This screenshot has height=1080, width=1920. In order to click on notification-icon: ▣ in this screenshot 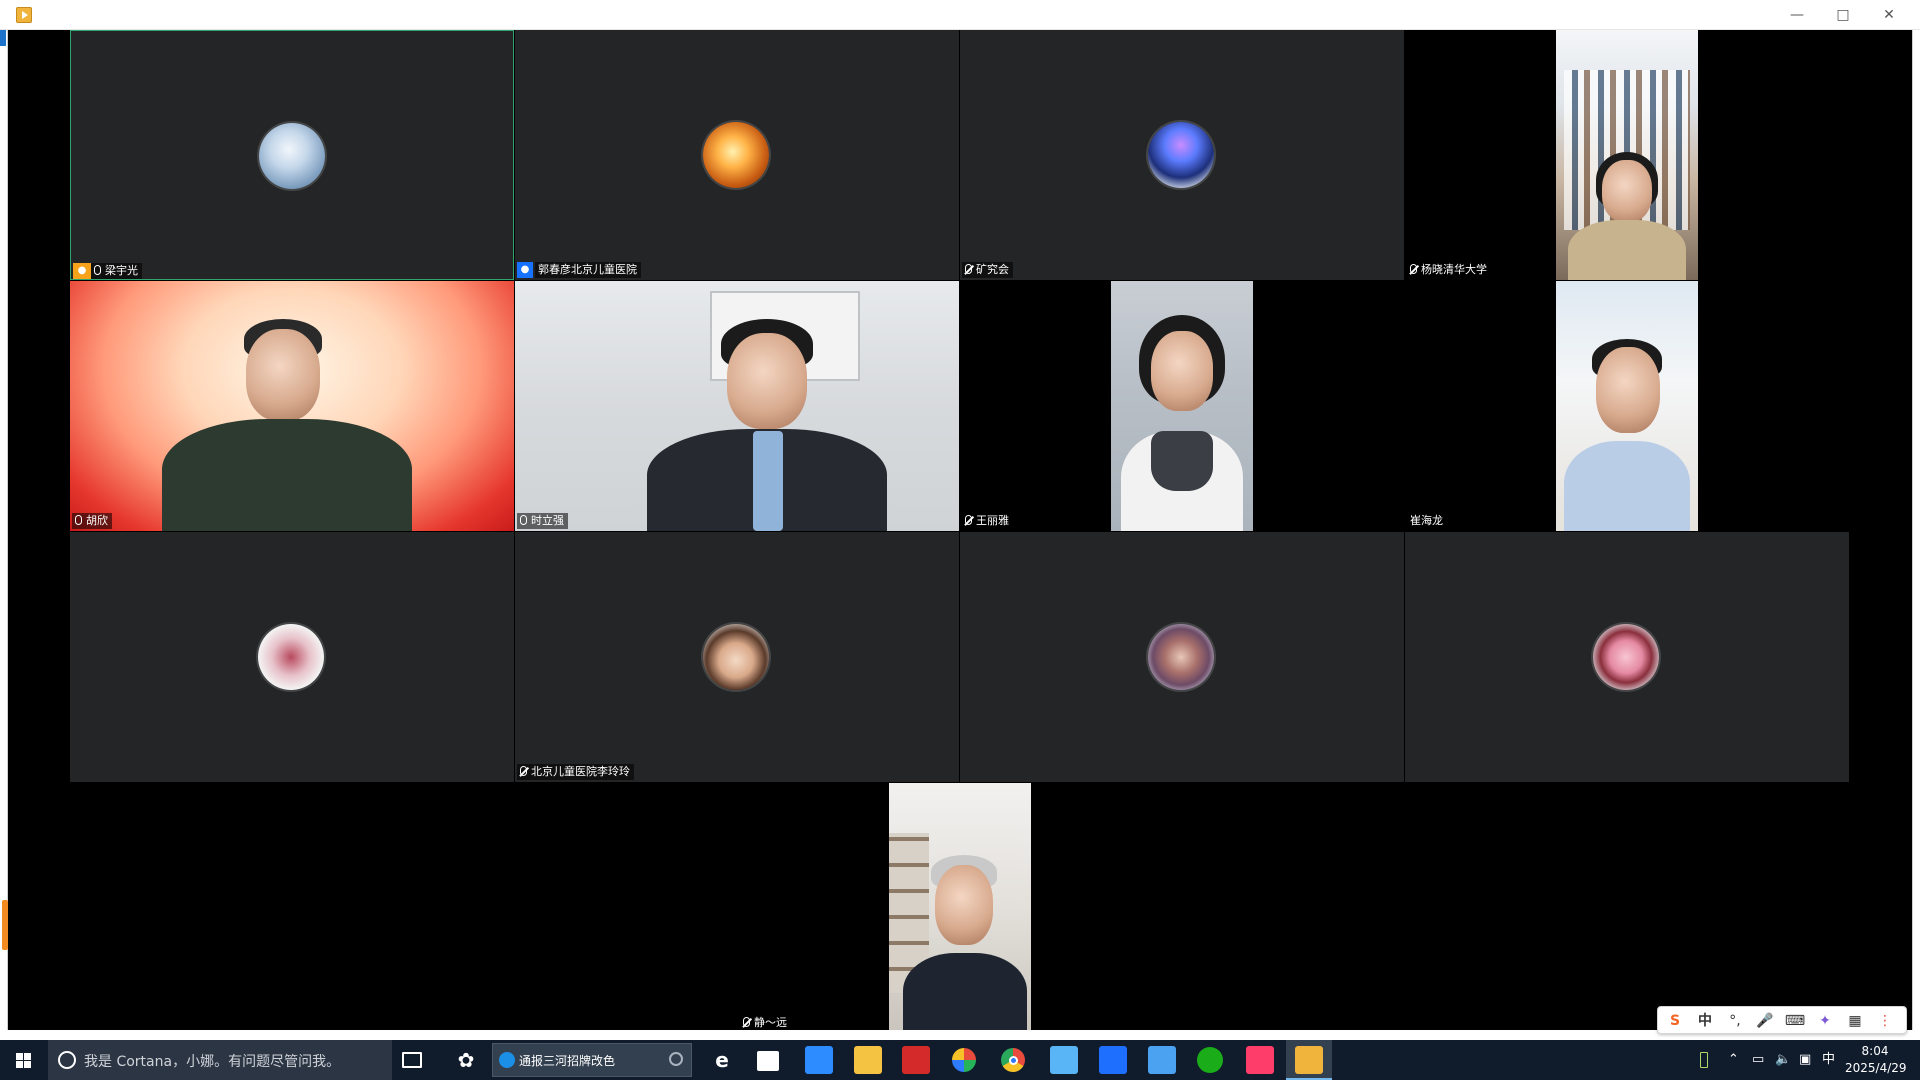, I will do `click(1805, 1060)`.